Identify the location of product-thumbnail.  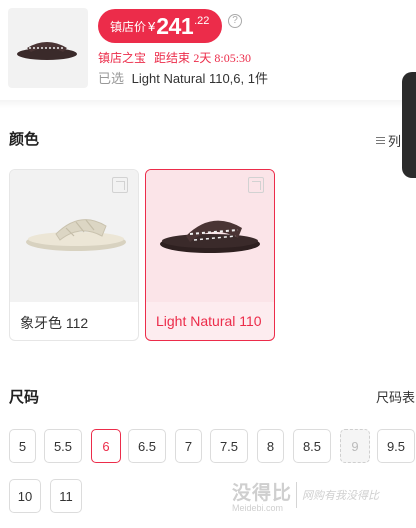
(48, 48).